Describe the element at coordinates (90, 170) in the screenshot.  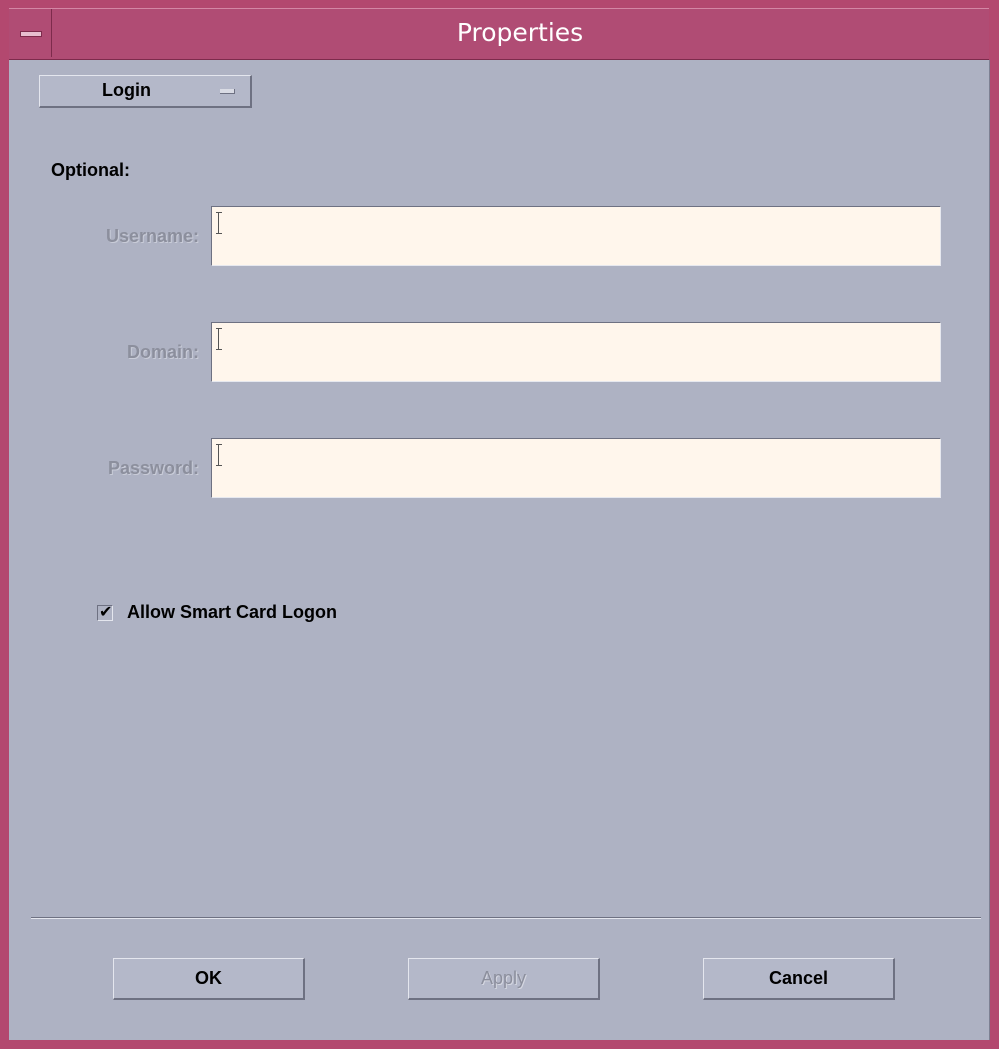
I see `optional-section-label: Optional:` at that location.